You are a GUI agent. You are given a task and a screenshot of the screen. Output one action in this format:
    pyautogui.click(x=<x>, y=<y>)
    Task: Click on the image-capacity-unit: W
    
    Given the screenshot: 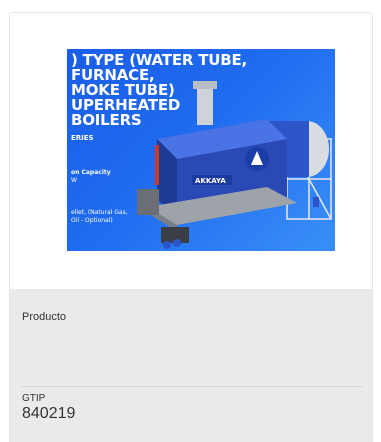 What is the action you would take?
    pyautogui.click(x=74, y=180)
    